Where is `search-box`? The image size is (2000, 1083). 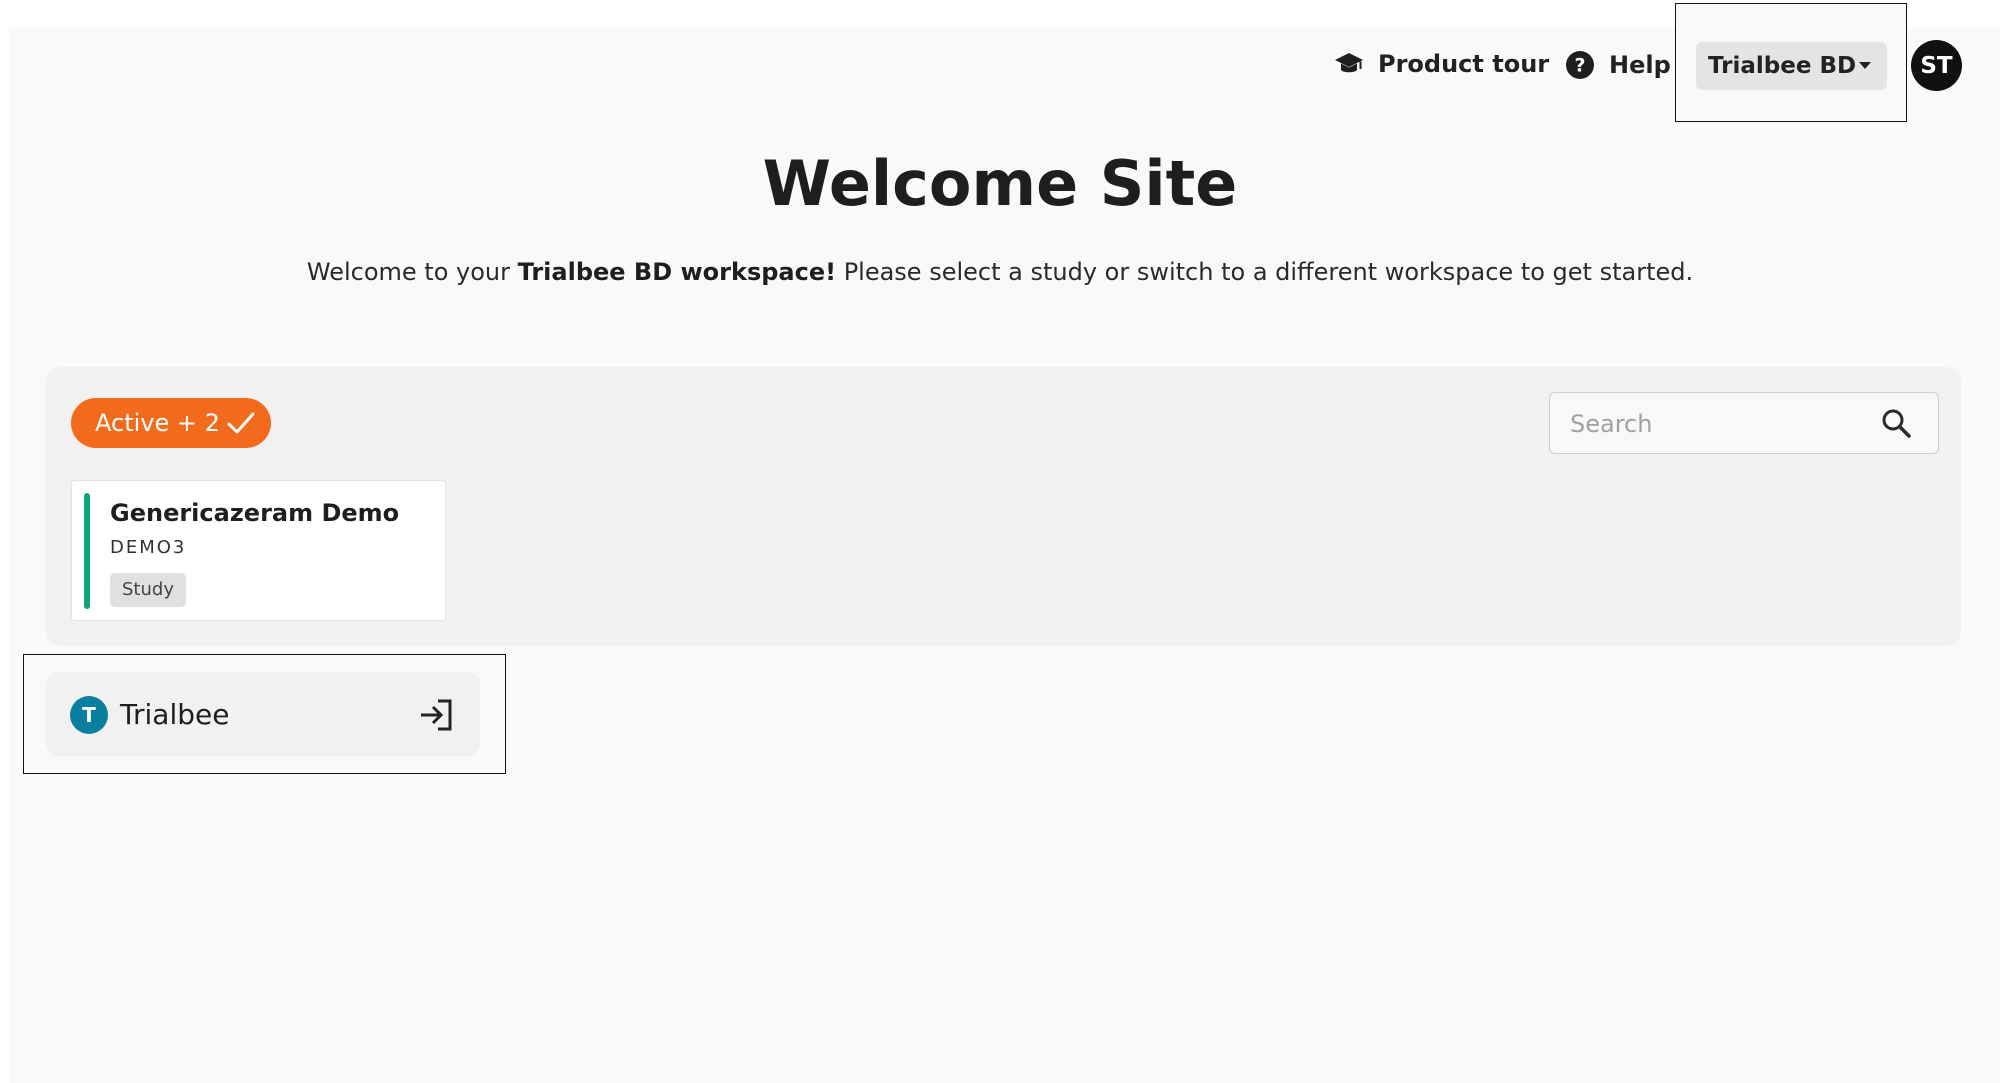
search-box is located at coordinates (1744, 423).